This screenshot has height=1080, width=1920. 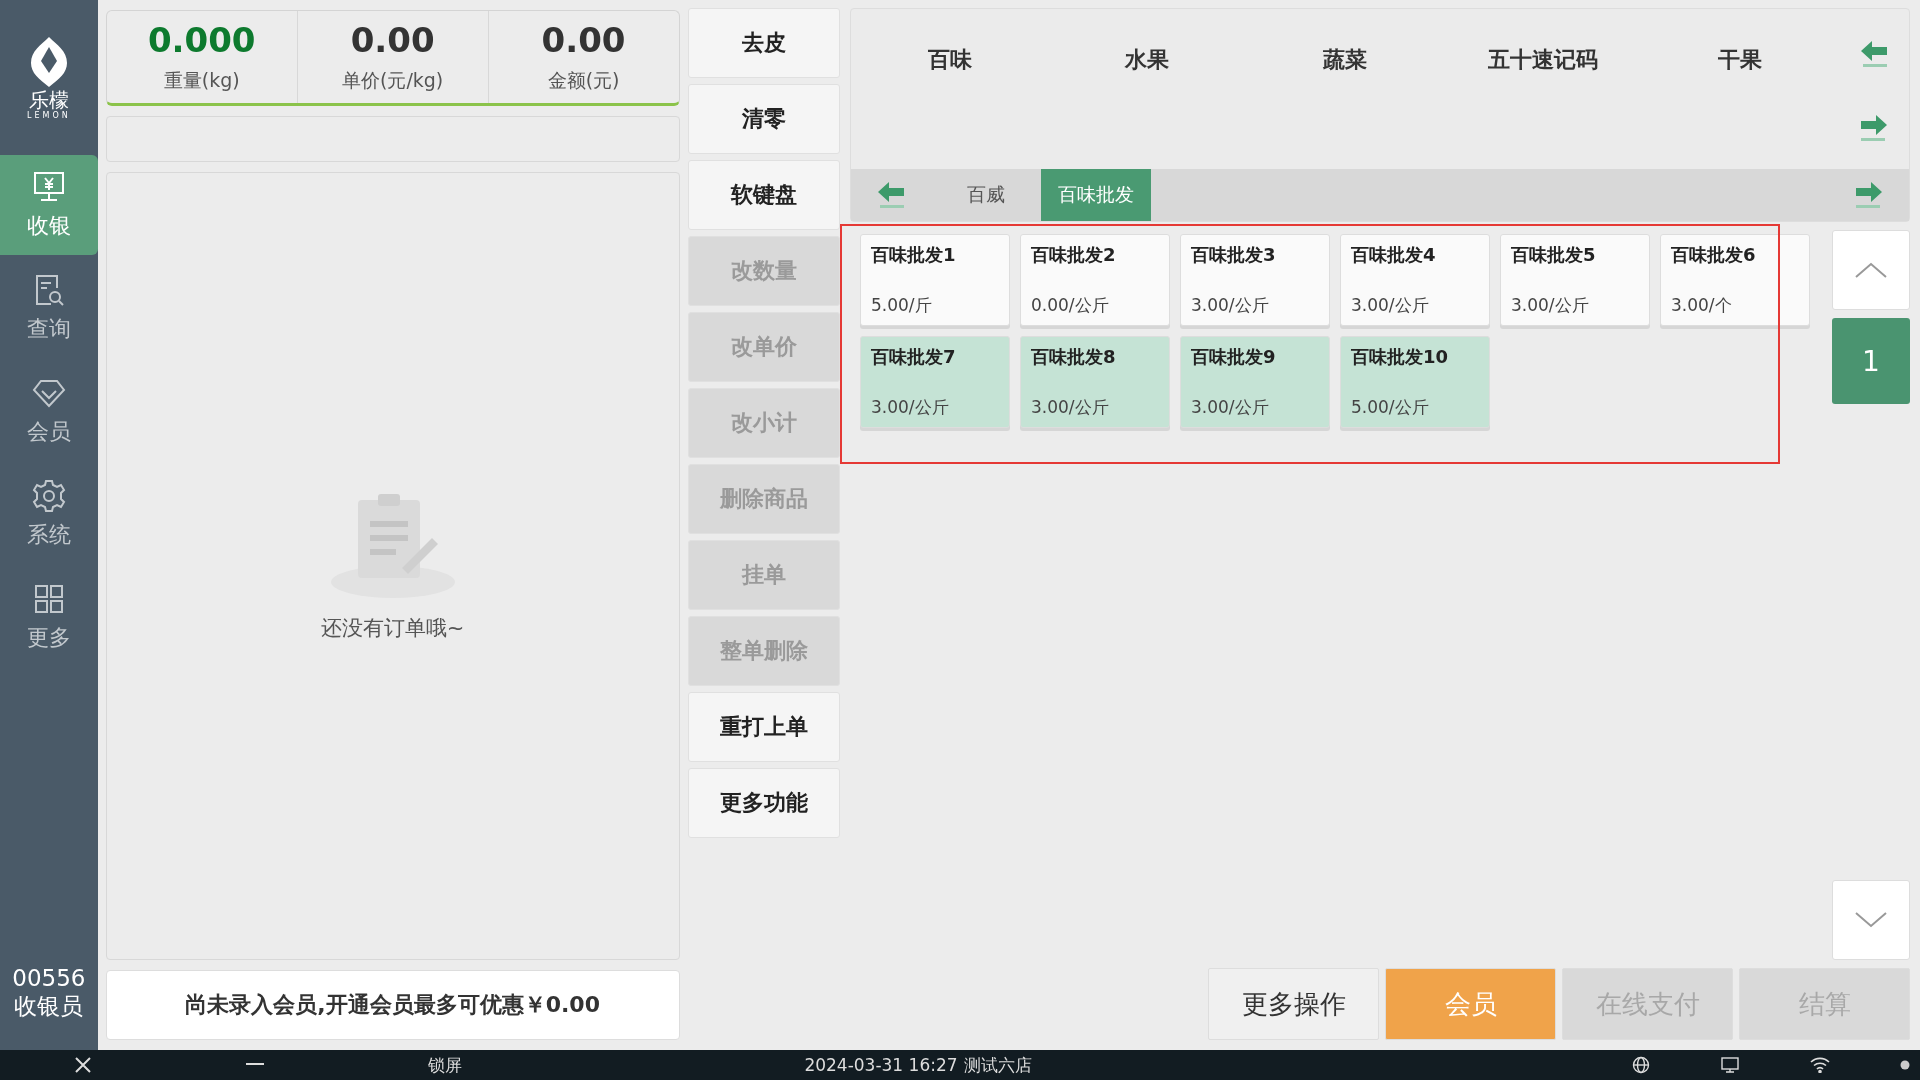 I want to click on product-name: 百味批发8, so click(x=1074, y=357).